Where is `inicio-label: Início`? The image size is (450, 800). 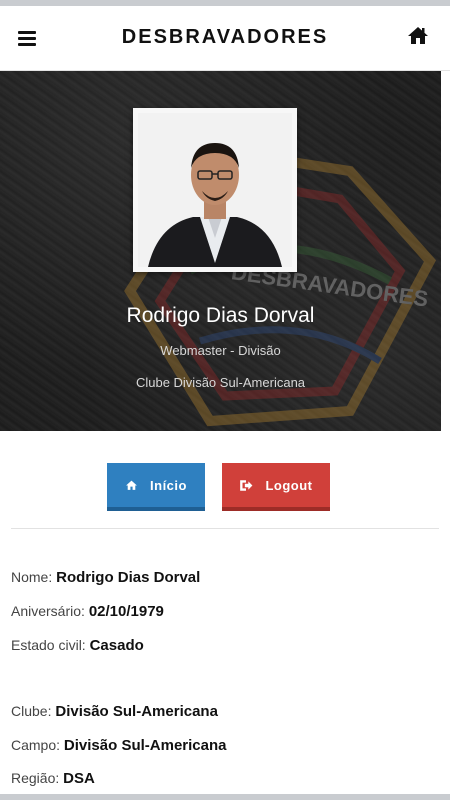 inicio-label: Início is located at coordinates (168, 485).